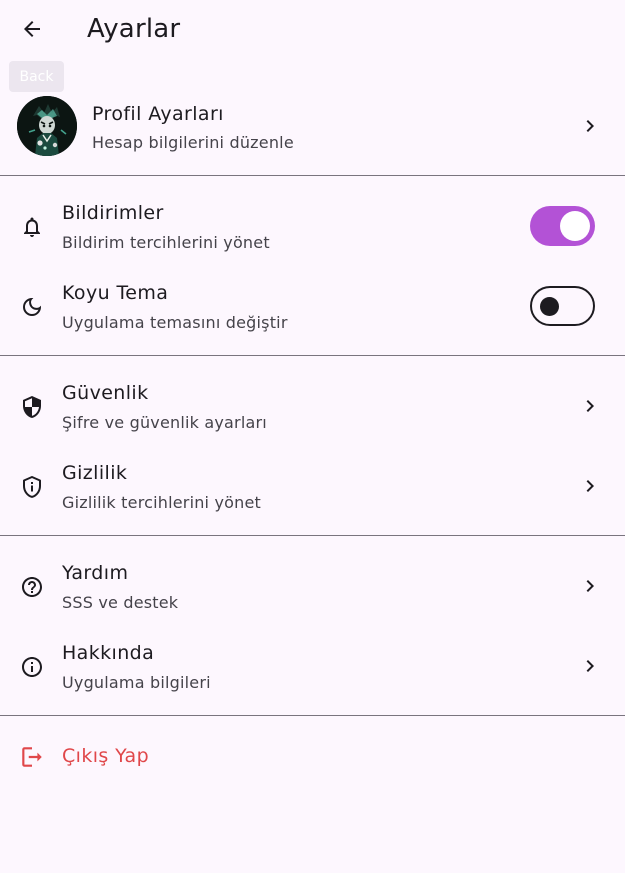 This screenshot has width=625, height=873. I want to click on security-title: Güvenlik, so click(105, 393).